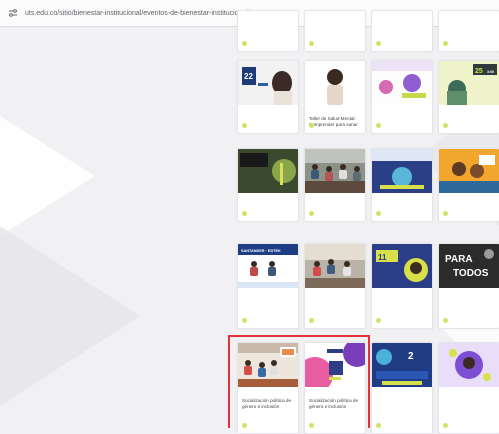  I want to click on svg-text: 3:00, so click(490, 72).